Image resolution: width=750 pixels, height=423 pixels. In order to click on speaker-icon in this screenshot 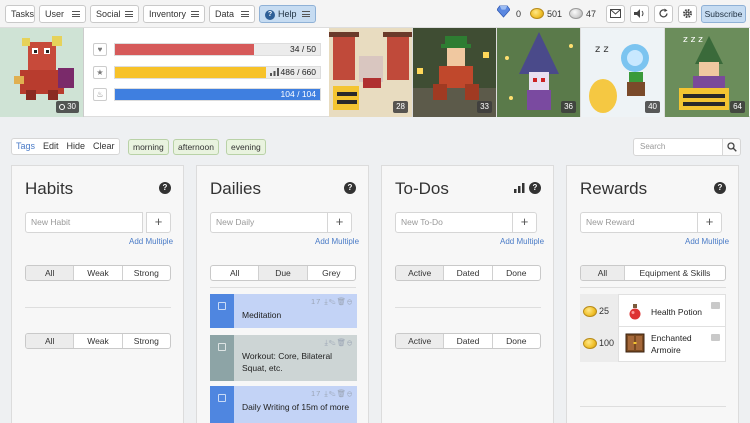, I will do `click(639, 13)`.